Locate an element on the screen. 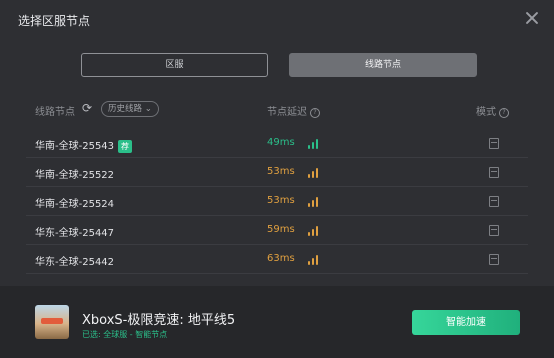 This screenshot has width=554, height=358. refresh-icon: ⟳ is located at coordinates (87, 108).